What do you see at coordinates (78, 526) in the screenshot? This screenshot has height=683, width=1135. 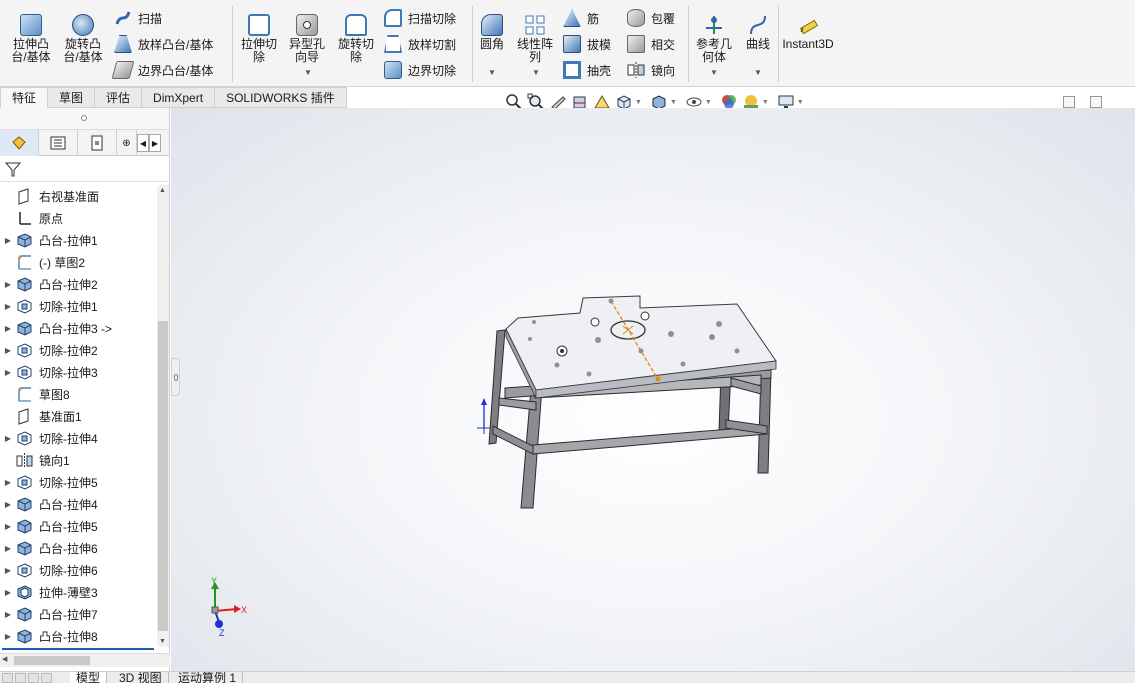 I see `tree-item: ▶ 凸台-拉伸5` at bounding box center [78, 526].